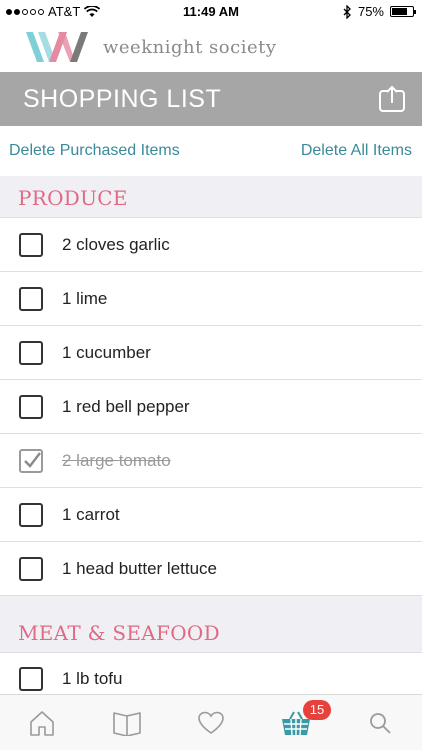 Image resolution: width=422 pixels, height=750 pixels. What do you see at coordinates (347, 11) in the screenshot?
I see `bluetooth-icon` at bounding box center [347, 11].